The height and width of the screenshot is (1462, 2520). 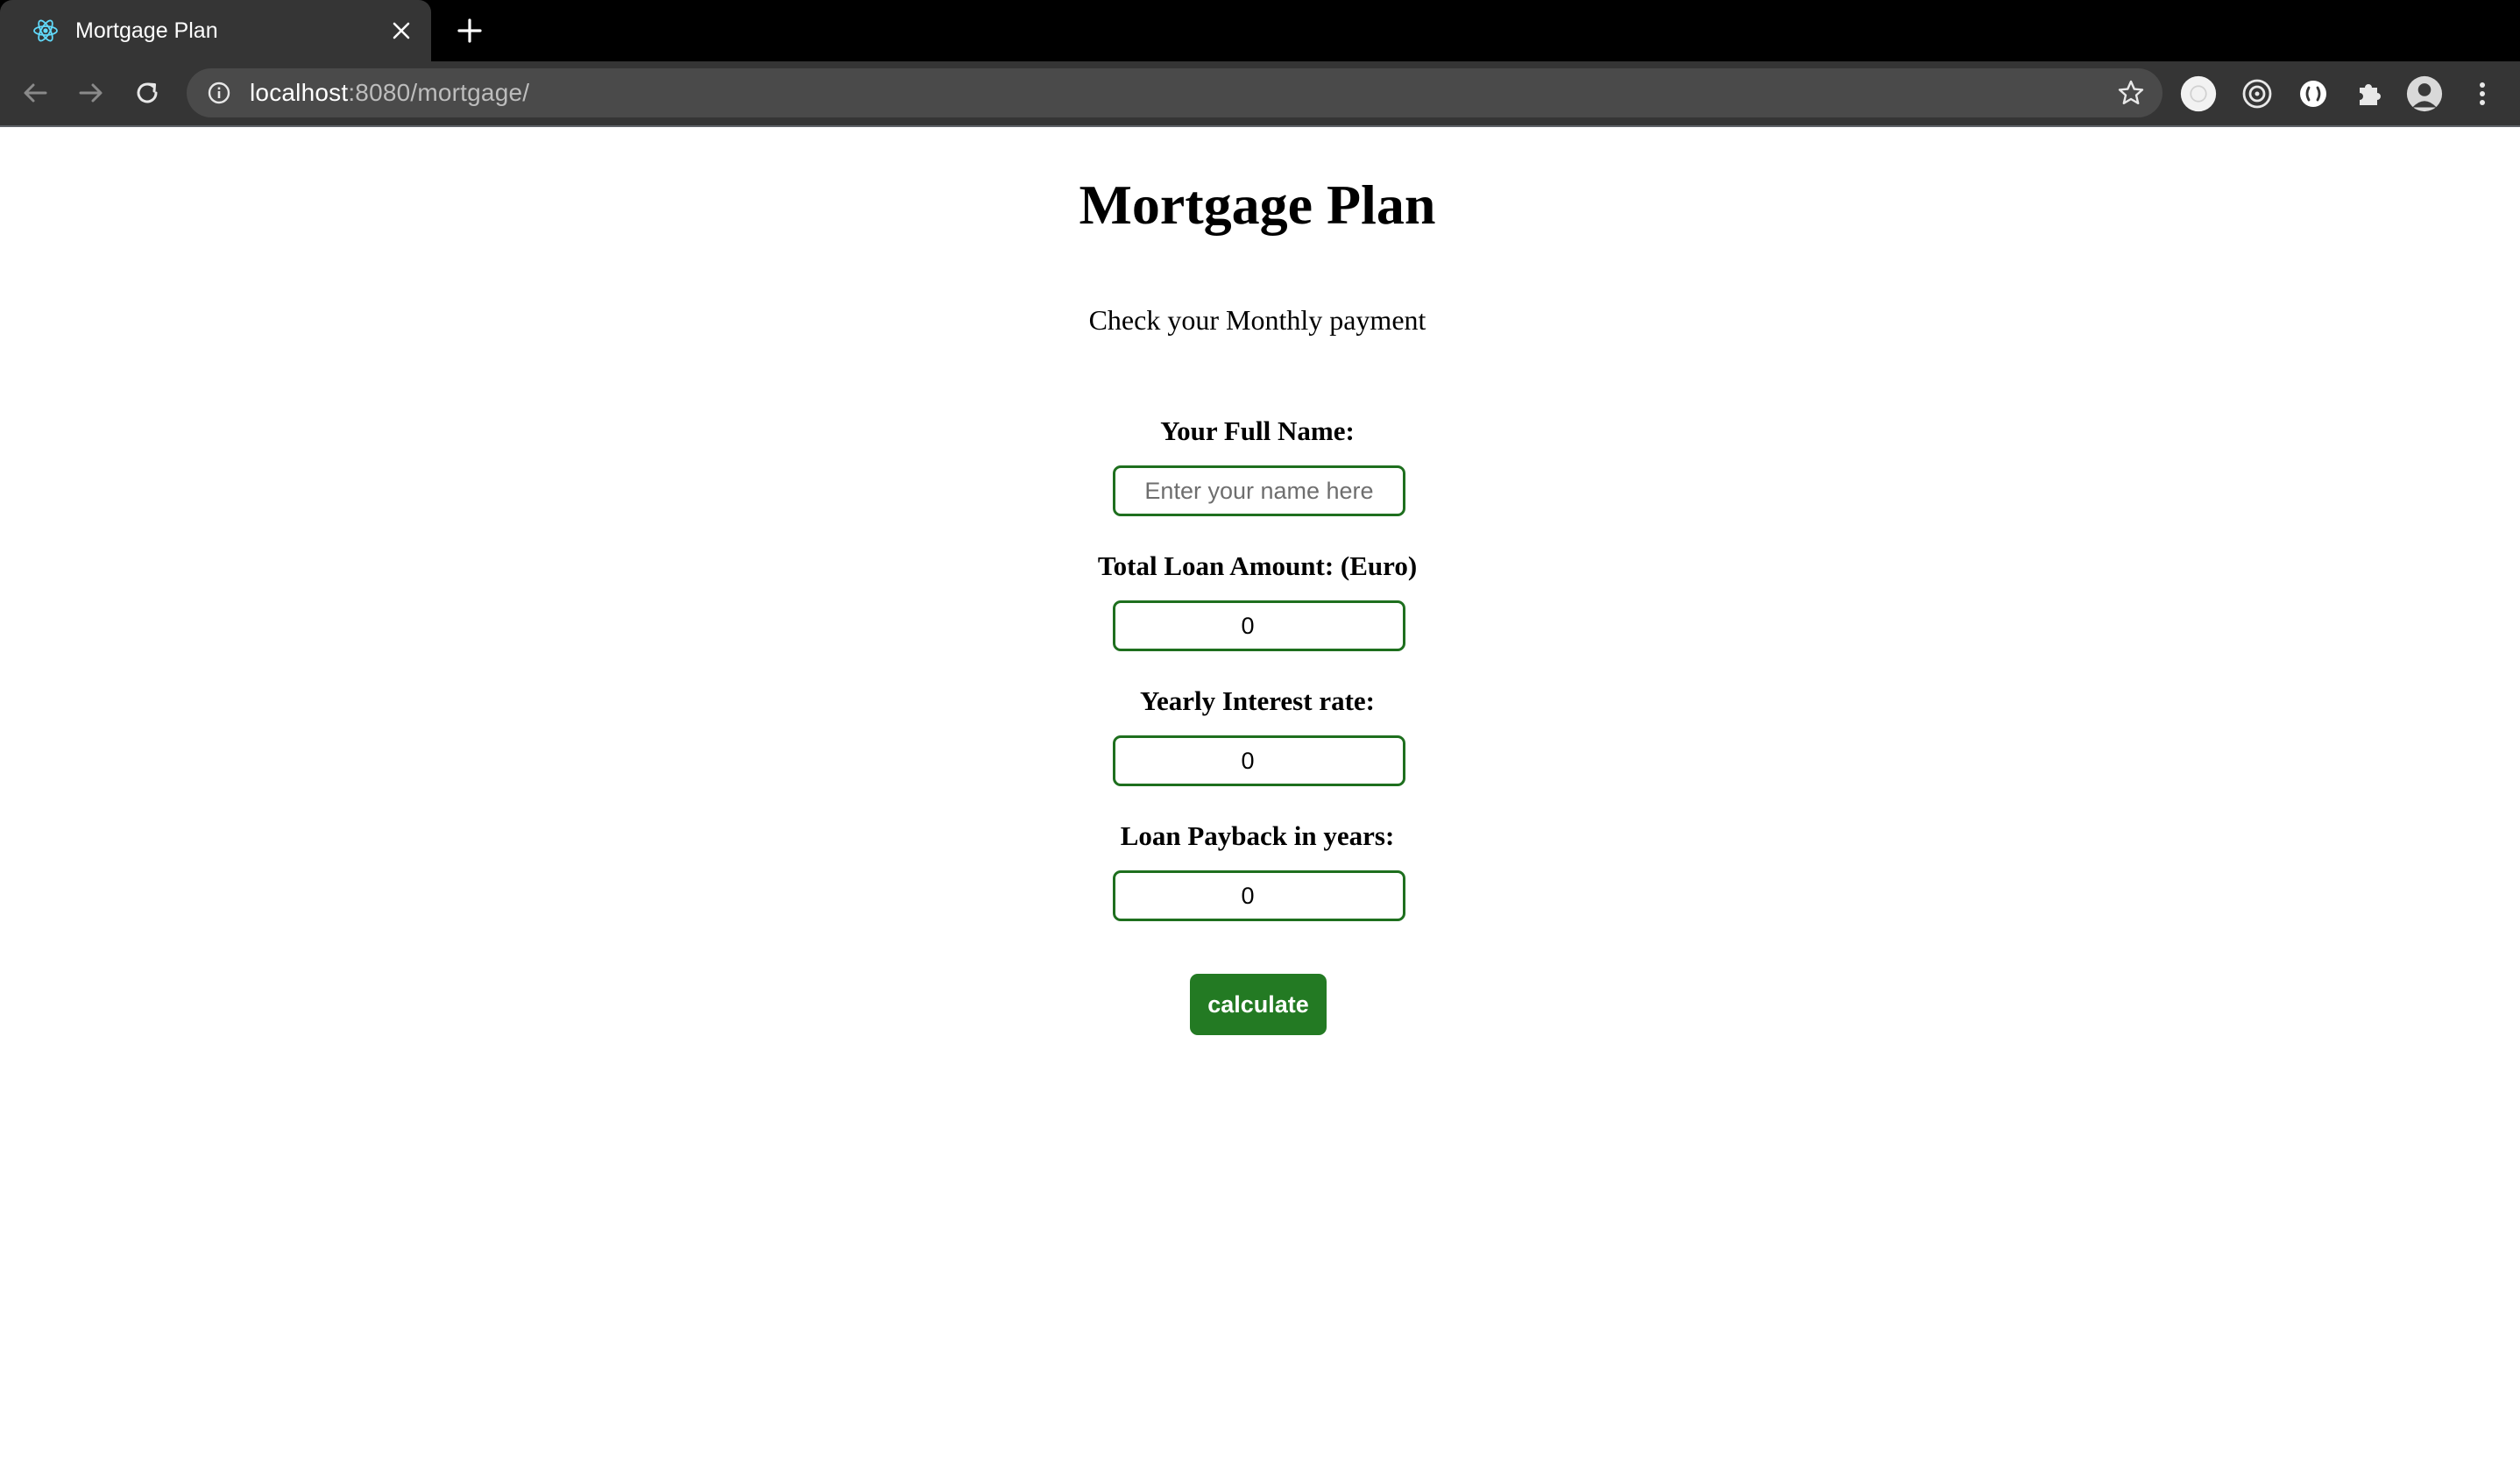 I want to click on page-subtitle: Check your Monthly payment, so click(x=1257, y=320).